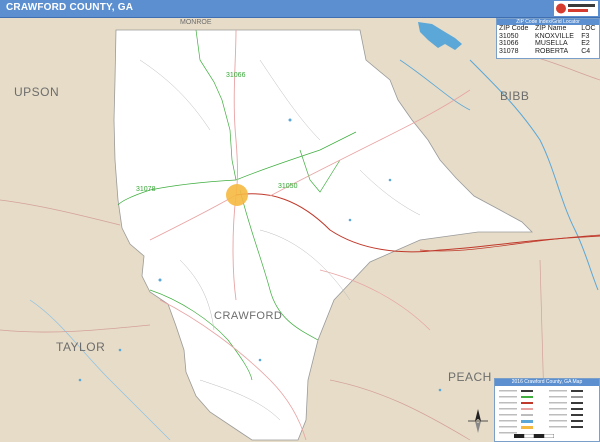 This screenshot has width=600, height=442. What do you see at coordinates (236, 75) in the screenshot?
I see `zip-label-31066: 31066` at bounding box center [236, 75].